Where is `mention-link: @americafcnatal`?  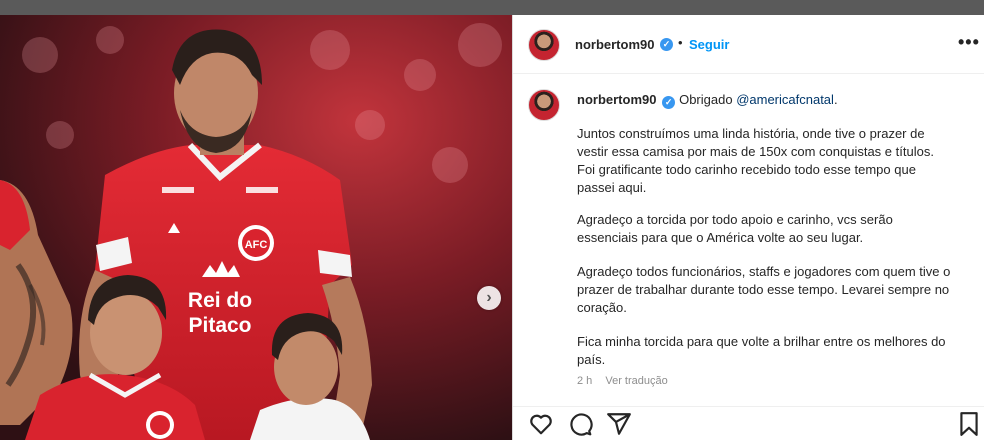
mention-link: @americafcnatal is located at coordinates (785, 99).